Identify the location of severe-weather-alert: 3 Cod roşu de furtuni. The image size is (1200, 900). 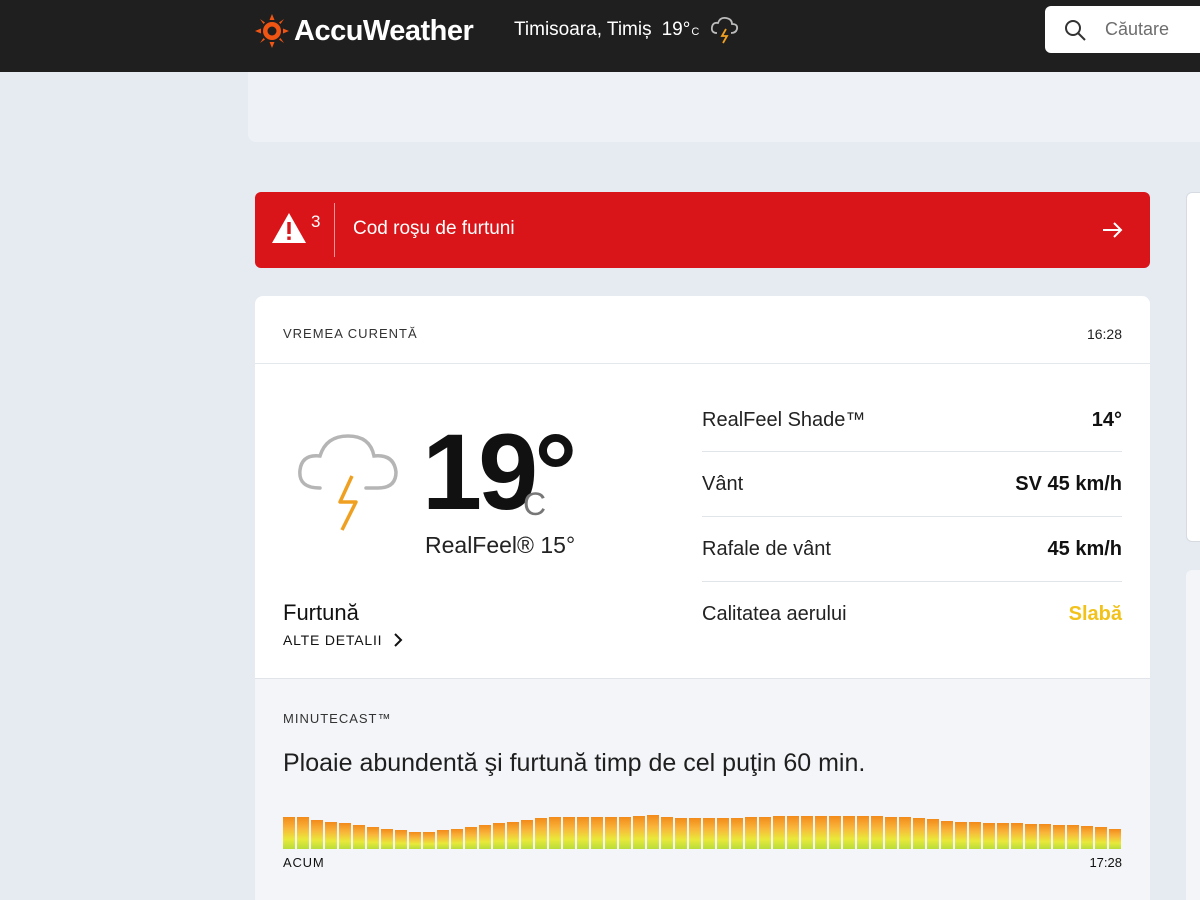
(702, 230).